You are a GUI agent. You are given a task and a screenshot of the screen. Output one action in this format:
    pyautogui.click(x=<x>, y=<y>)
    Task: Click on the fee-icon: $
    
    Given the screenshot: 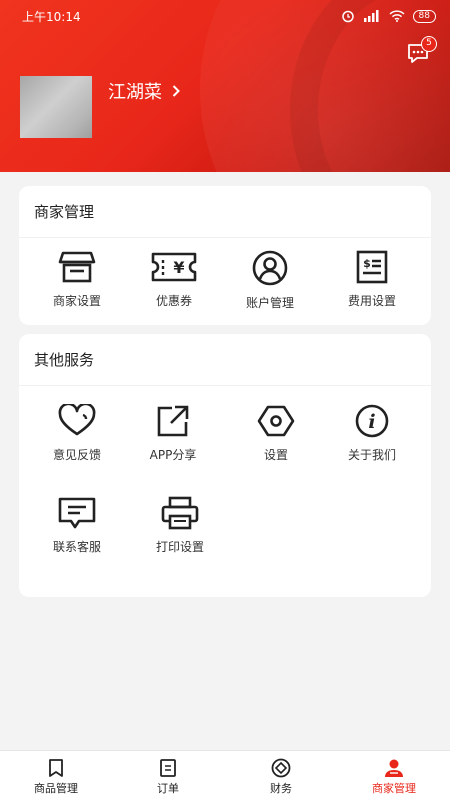 What is the action you would take?
    pyautogui.click(x=372, y=267)
    